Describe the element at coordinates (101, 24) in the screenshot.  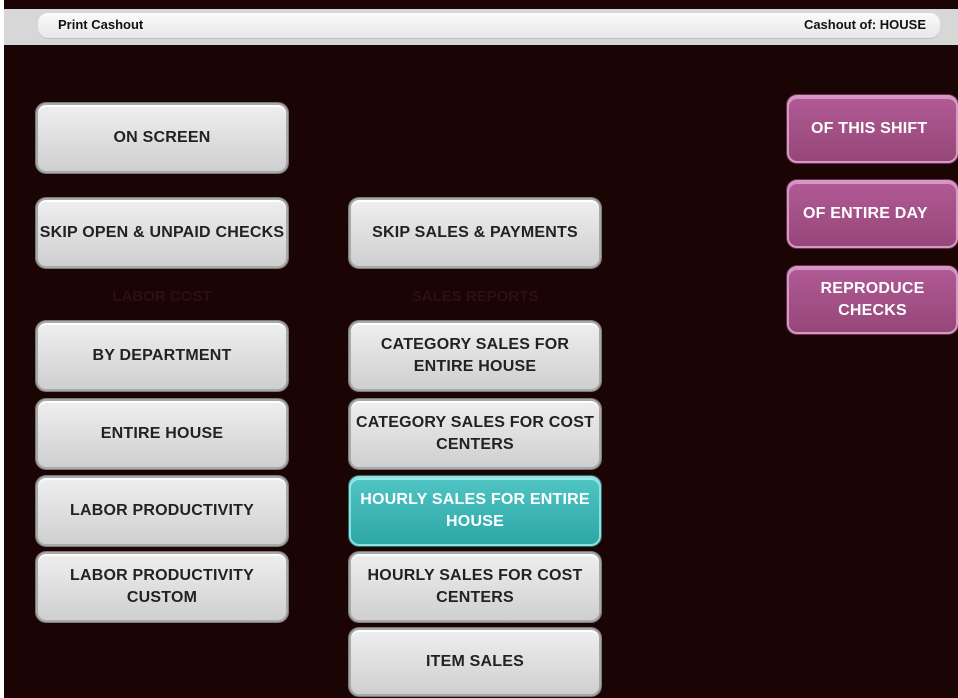
I see `page-title: Print Cashout` at that location.